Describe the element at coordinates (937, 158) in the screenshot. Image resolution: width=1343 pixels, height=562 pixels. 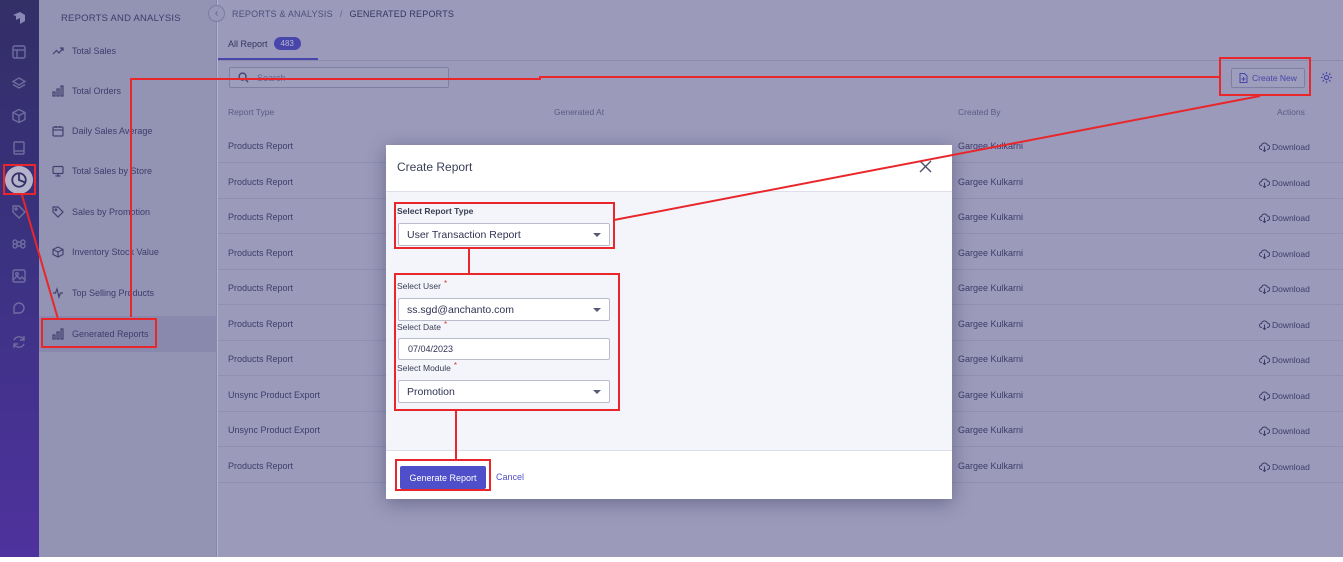
I see `connector-line-report-type` at that location.